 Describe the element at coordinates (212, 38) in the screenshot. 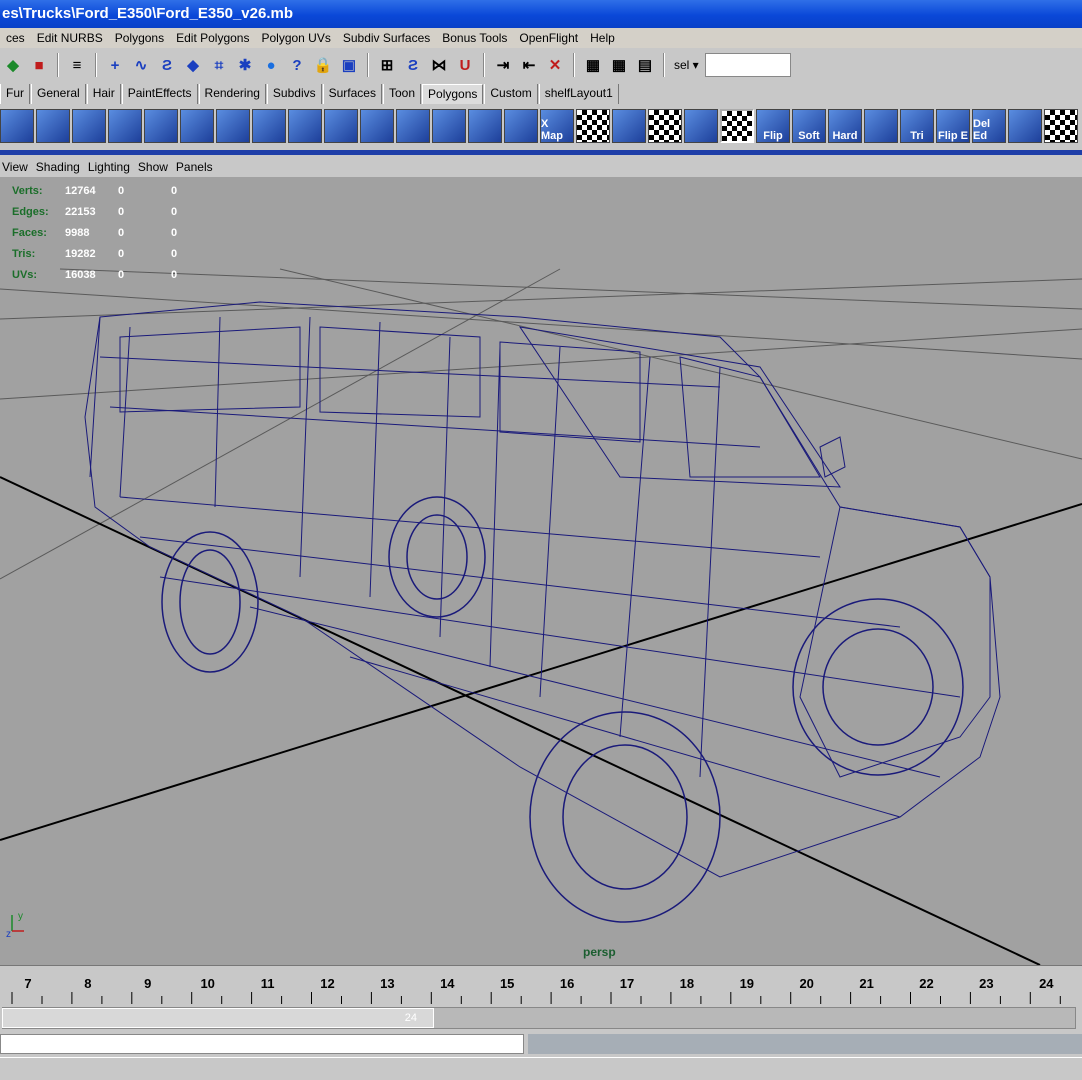

I see `menu-edit-polygons: Edit Polygons` at that location.